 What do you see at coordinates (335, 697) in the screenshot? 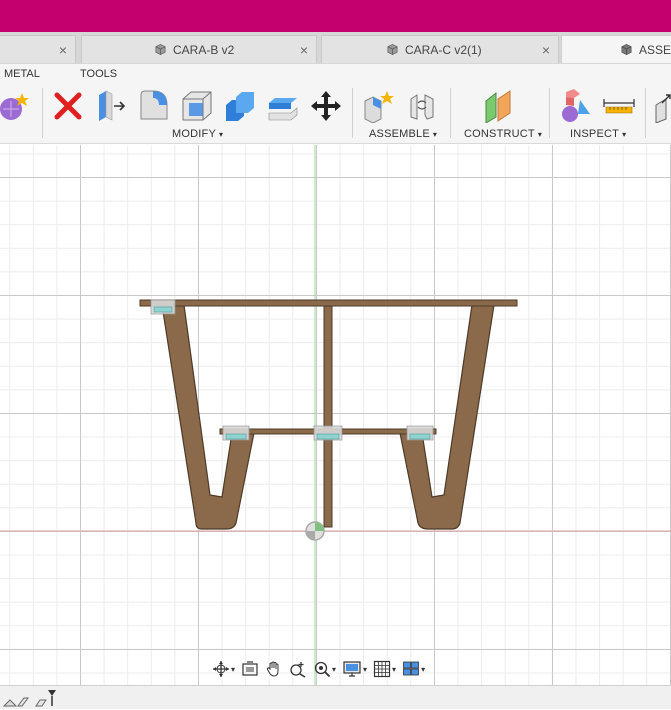
I see `timeline-bar` at bounding box center [335, 697].